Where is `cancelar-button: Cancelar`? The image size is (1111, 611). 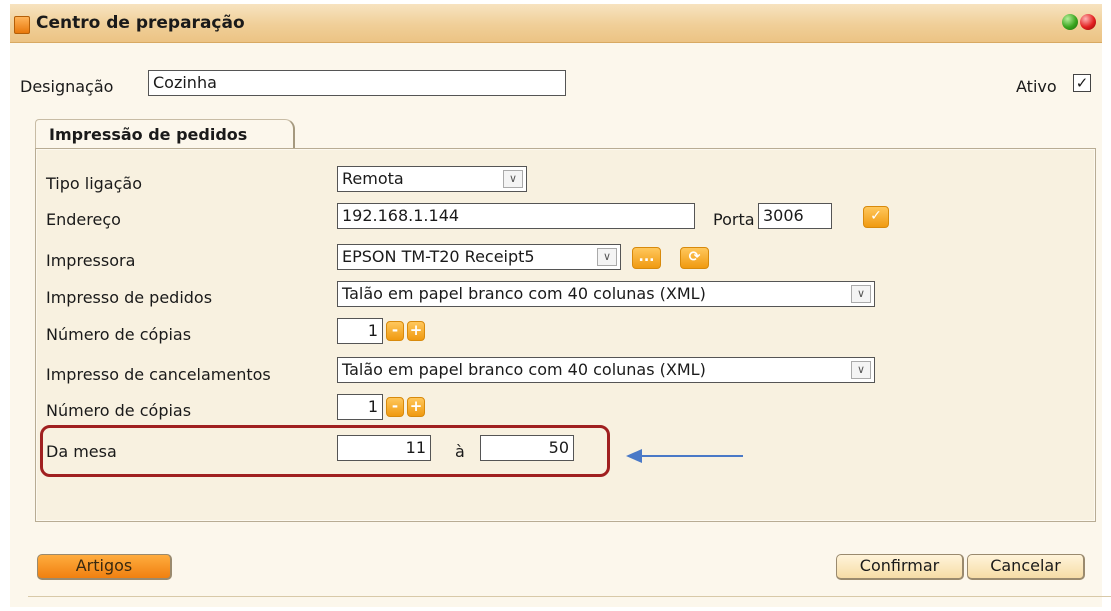 cancelar-button: Cancelar is located at coordinates (1026, 567).